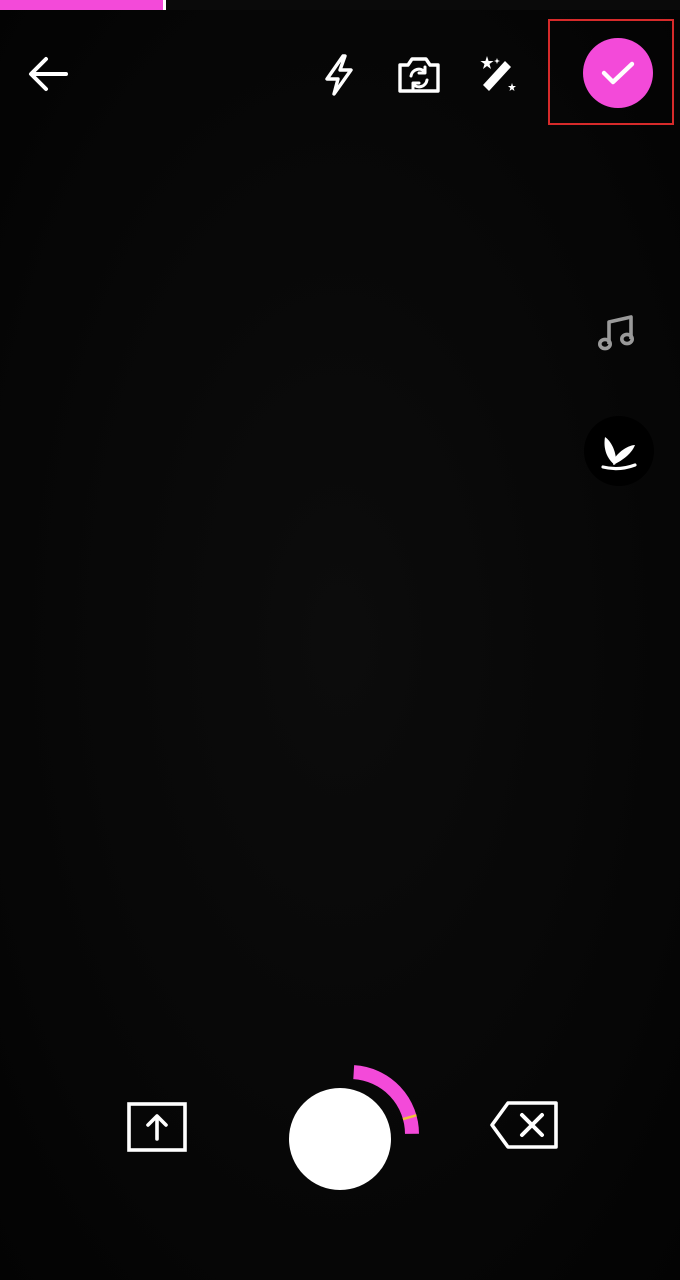  Describe the element at coordinates (340, 1139) in the screenshot. I see `record-shutter-button` at that location.